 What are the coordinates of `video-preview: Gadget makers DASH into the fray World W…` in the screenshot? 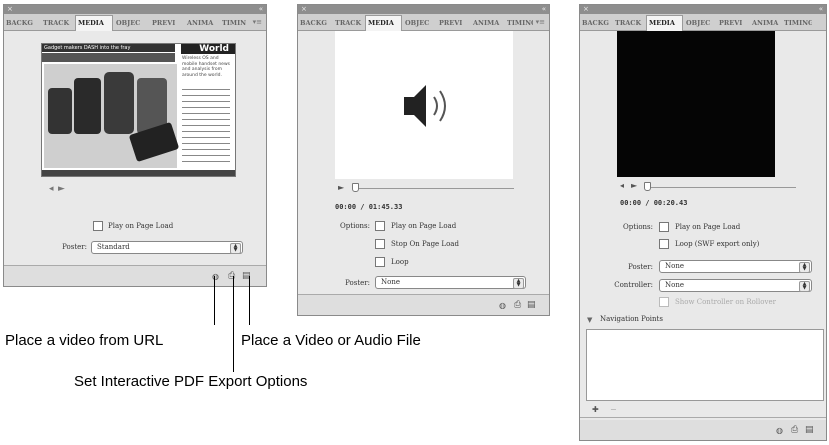 It's located at (138, 110).